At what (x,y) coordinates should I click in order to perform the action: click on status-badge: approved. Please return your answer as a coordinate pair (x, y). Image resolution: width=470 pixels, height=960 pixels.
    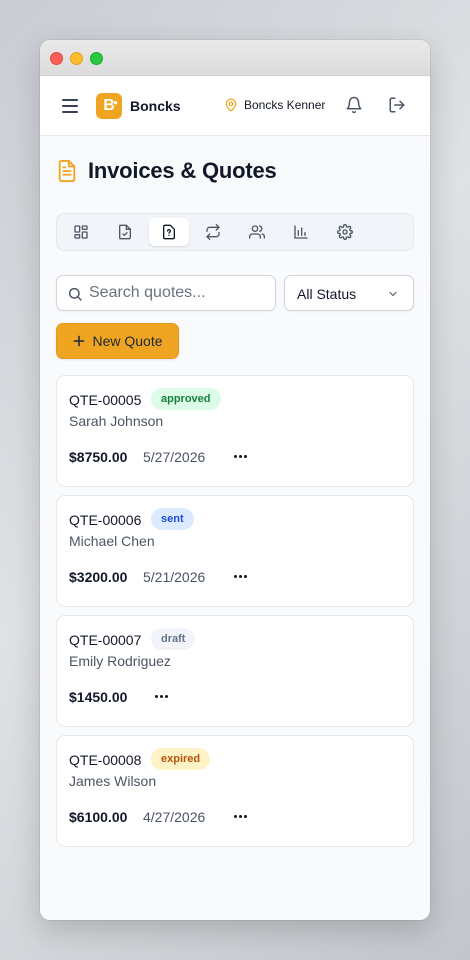
    Looking at the image, I should click on (186, 399).